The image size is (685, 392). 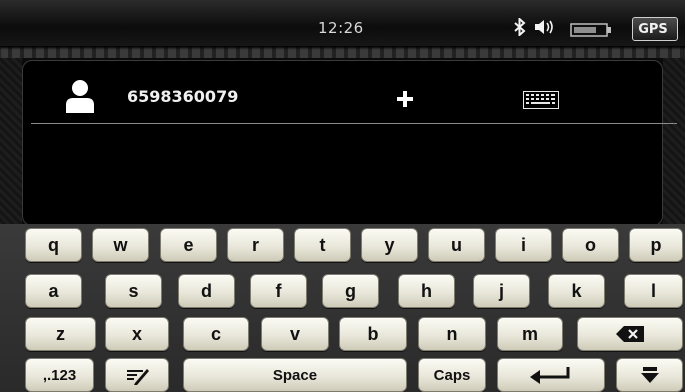 What do you see at coordinates (452, 375) in the screenshot?
I see `caps-key: Caps` at bounding box center [452, 375].